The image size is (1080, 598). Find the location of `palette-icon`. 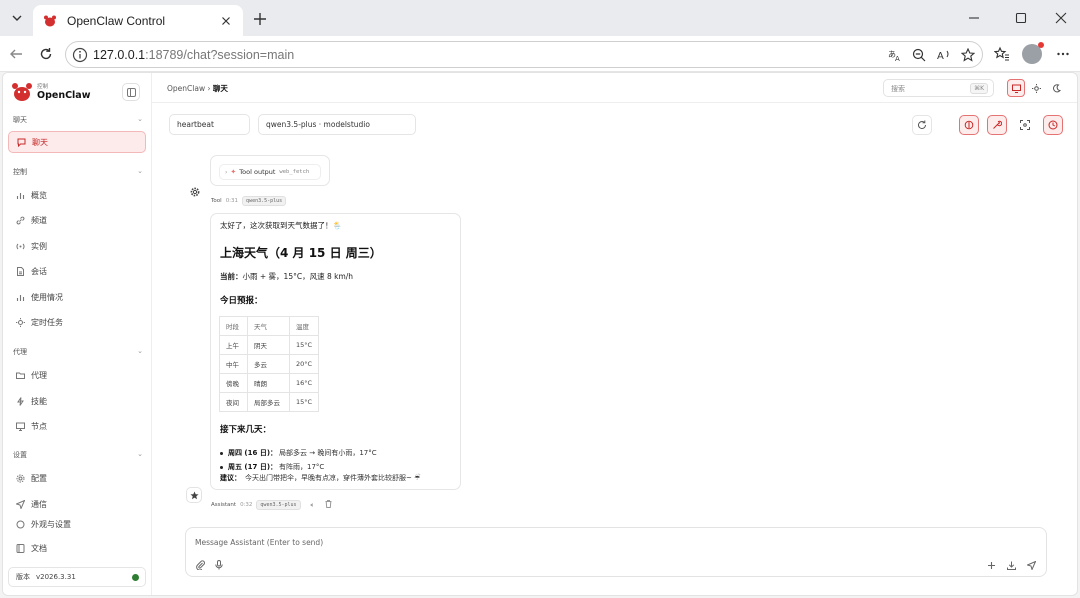

palette-icon is located at coordinates (20, 524).